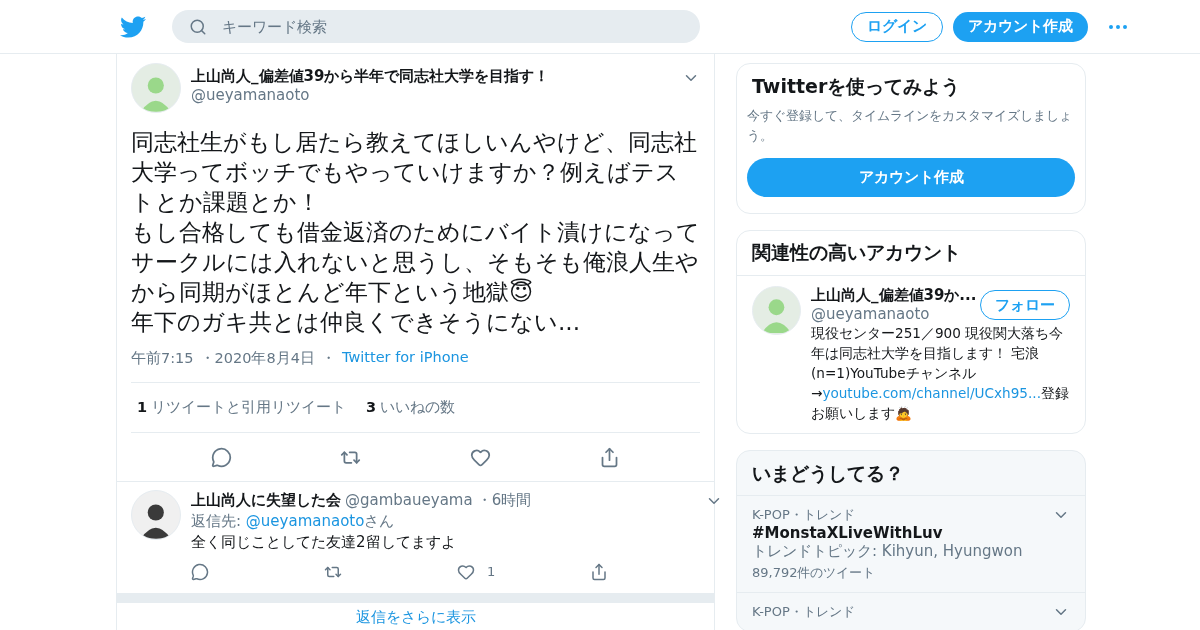 This screenshot has width=1200, height=630. Describe the element at coordinates (431, 76) in the screenshot. I see `user-name: 上山尚人_偏差値39から半年で同志社大学を目指す！` at that location.